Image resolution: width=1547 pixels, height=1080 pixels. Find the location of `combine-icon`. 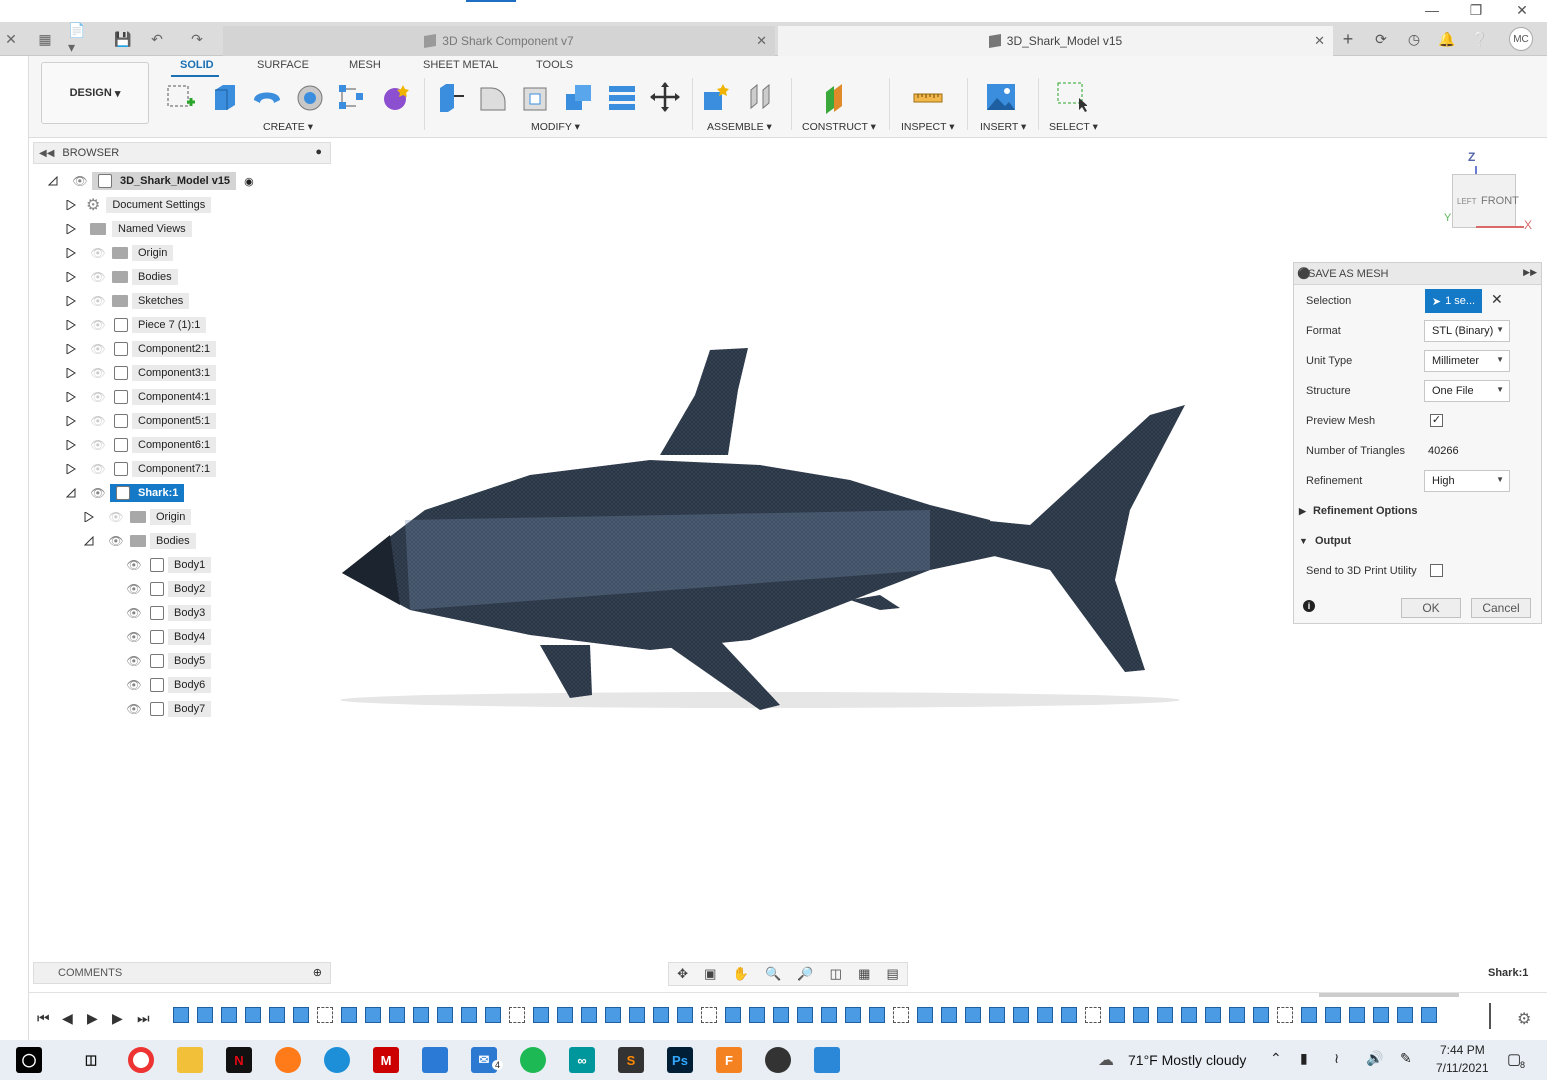

combine-icon is located at coordinates (579, 97).